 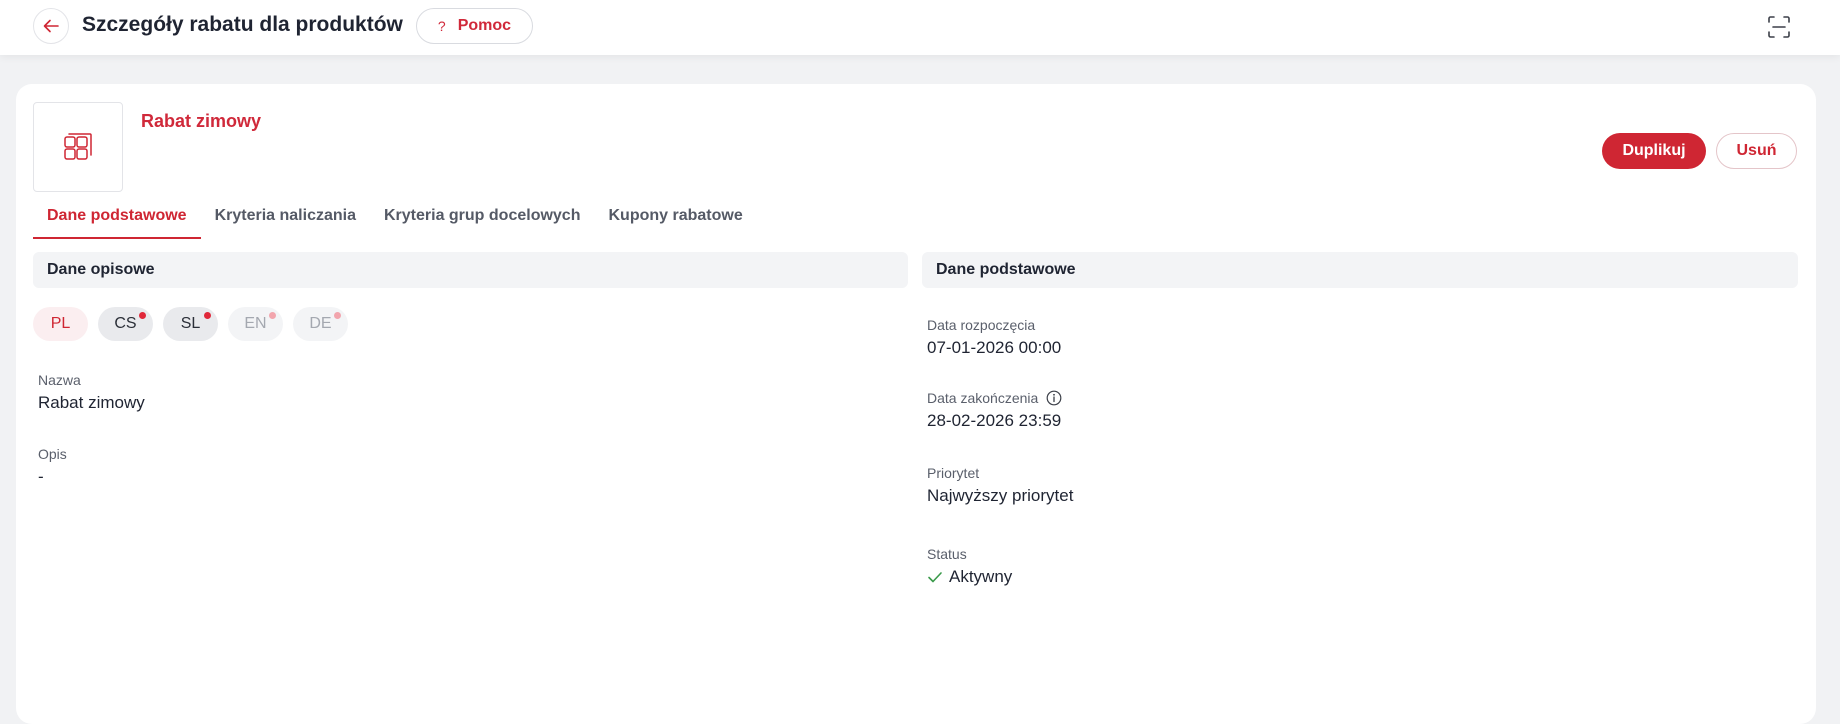 What do you see at coordinates (920, 27) in the screenshot?
I see `top-bar: Szczegóły rabatu dla produktów ? Pomoc` at bounding box center [920, 27].